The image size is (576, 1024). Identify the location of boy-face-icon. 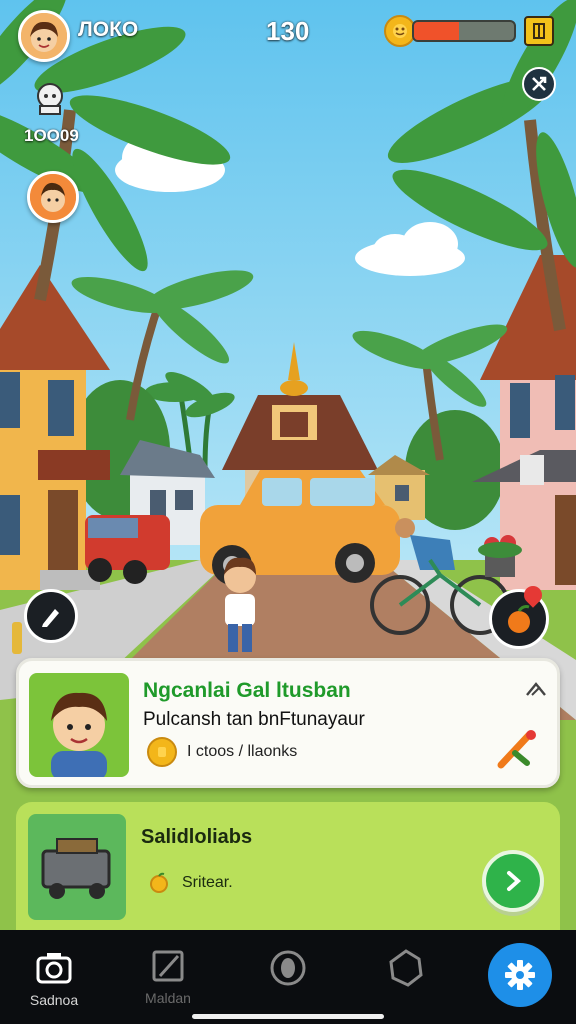
(44, 36).